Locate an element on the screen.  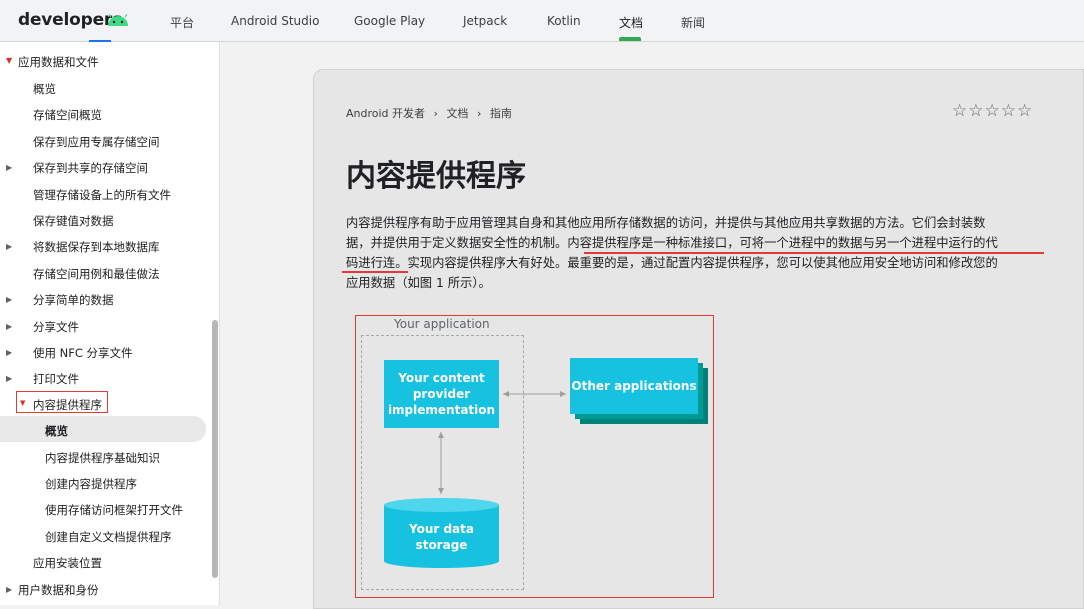
breadcrumb: Android 开发者 › 文档 › 指南 is located at coordinates (429, 113).